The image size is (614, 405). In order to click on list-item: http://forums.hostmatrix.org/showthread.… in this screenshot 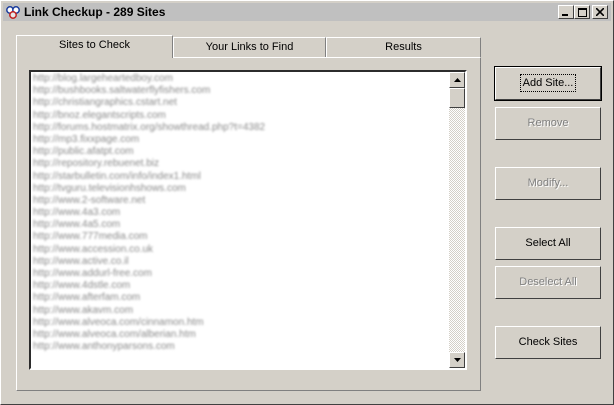, I will do `click(240, 128)`.